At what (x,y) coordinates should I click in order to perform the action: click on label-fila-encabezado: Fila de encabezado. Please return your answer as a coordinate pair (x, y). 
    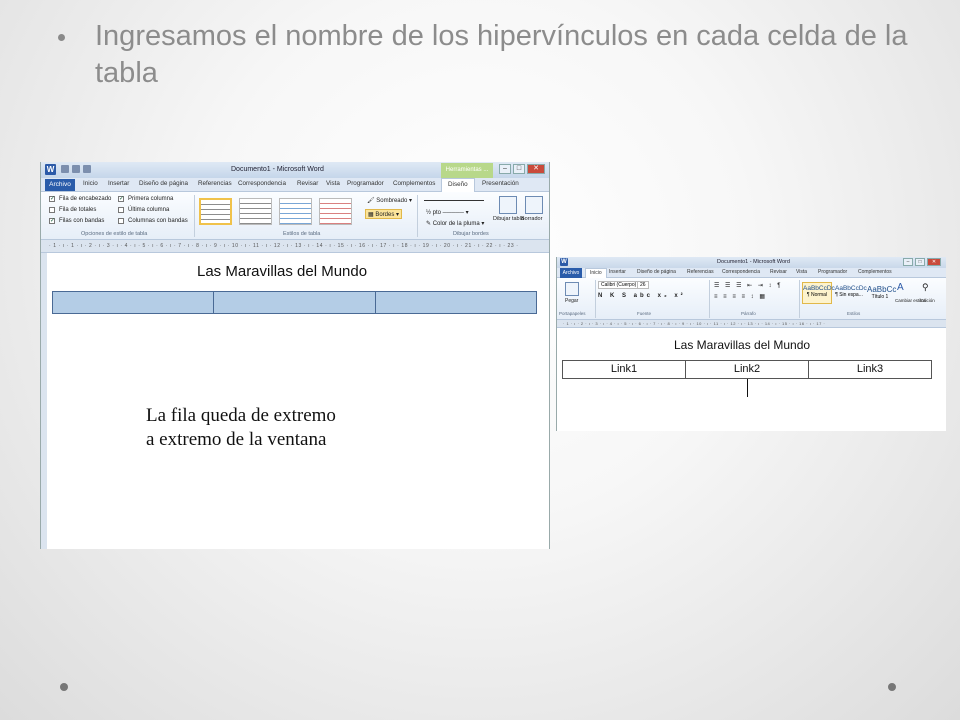
    Looking at the image, I should click on (85, 199).